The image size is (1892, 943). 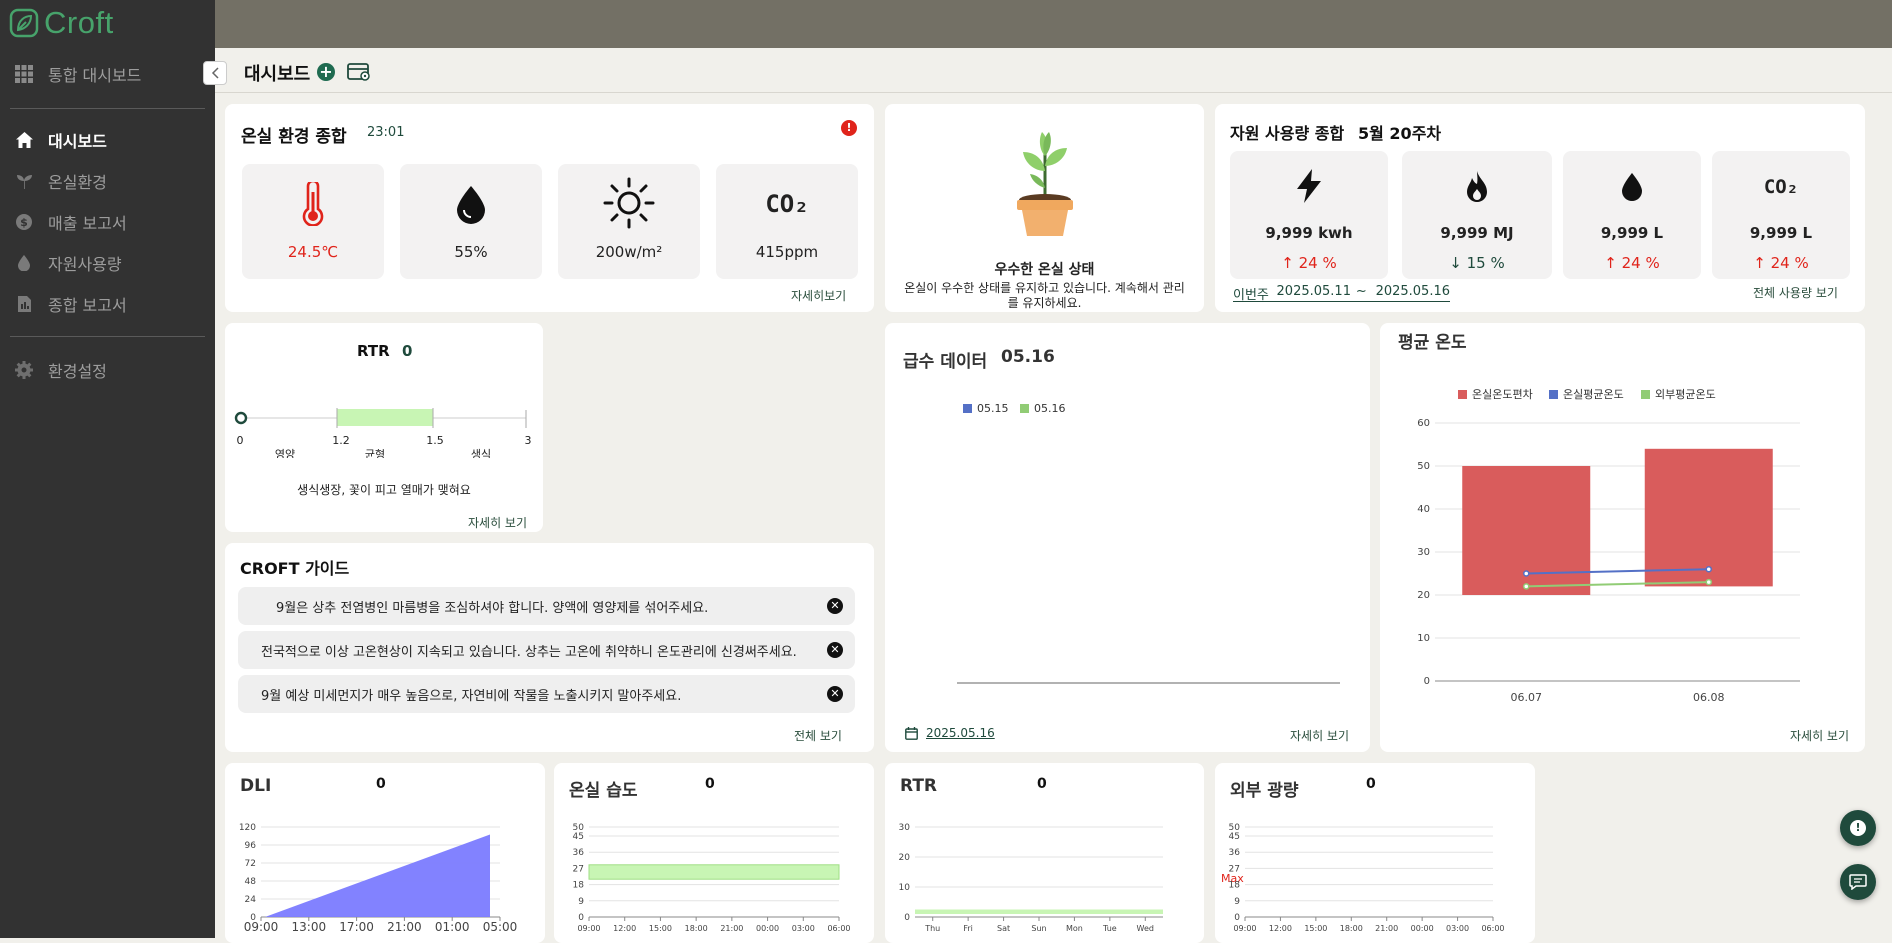 What do you see at coordinates (1795, 292) in the screenshot?
I see `resource-more-link: 전체 사용량 보기` at bounding box center [1795, 292].